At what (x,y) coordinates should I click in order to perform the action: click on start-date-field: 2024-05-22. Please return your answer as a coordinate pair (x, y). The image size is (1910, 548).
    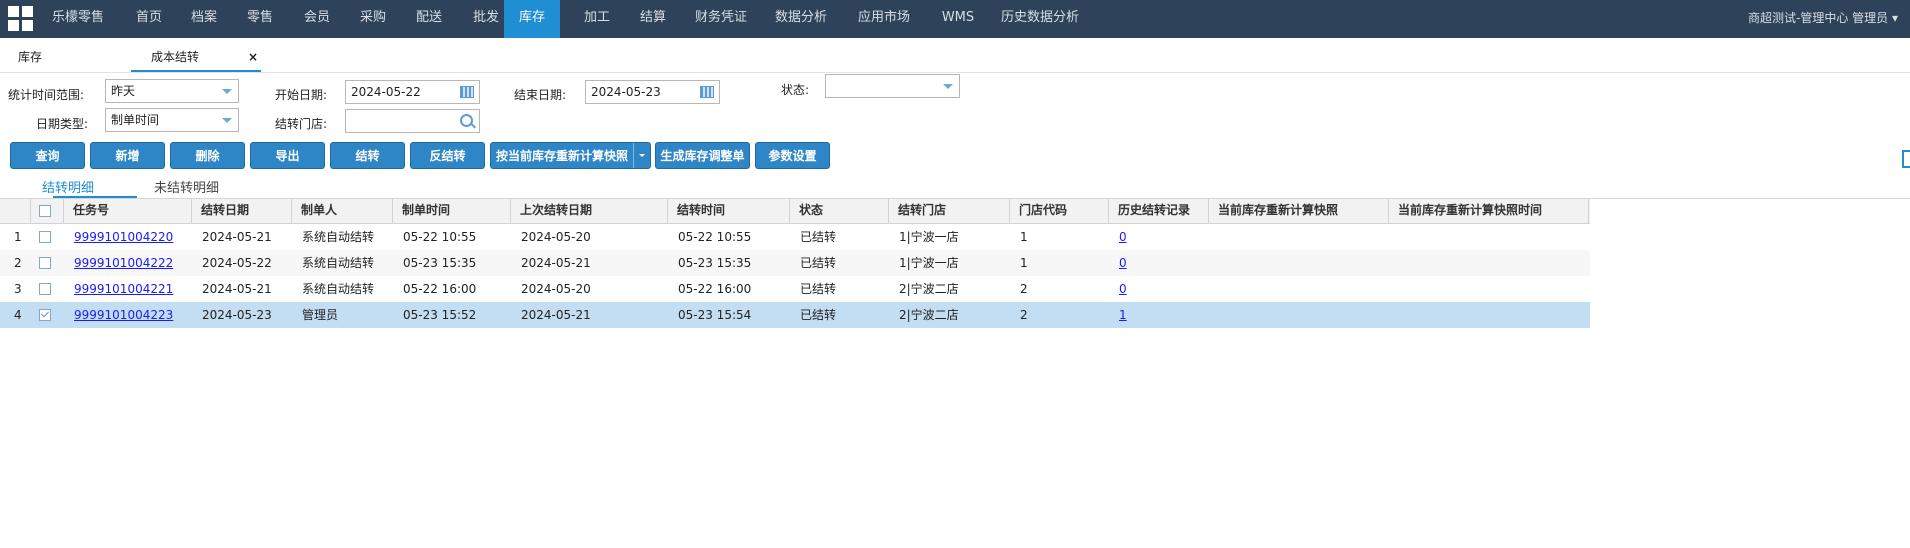
    Looking at the image, I should click on (412, 92).